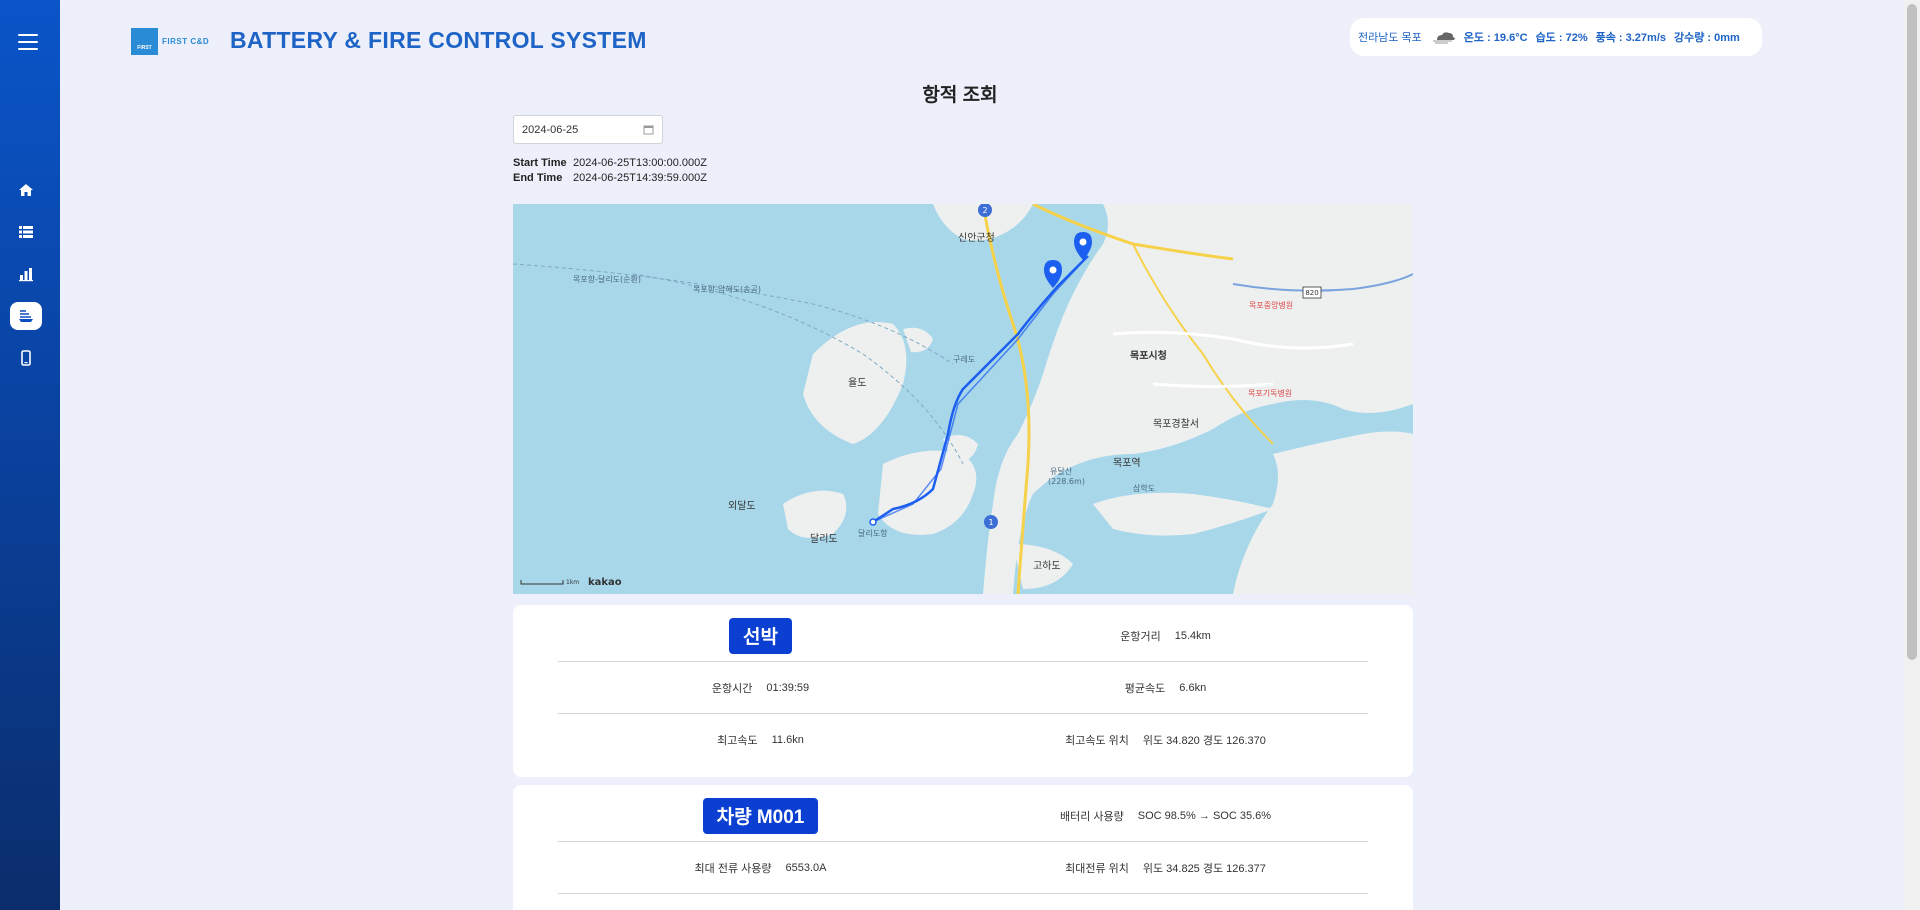 This screenshot has width=1920, height=910. Describe the element at coordinates (984, 210) in the screenshot. I see `road-badge-2: 2` at that location.